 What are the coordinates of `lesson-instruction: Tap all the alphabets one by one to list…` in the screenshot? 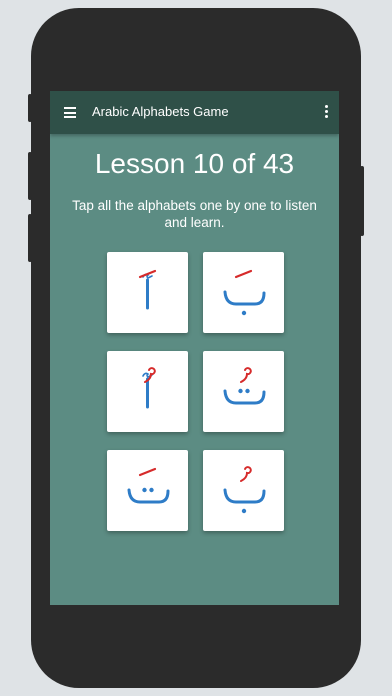 It's located at (194, 214).